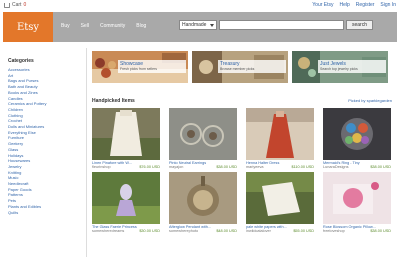  I want to click on item-shop: mayajon, so click(176, 167).